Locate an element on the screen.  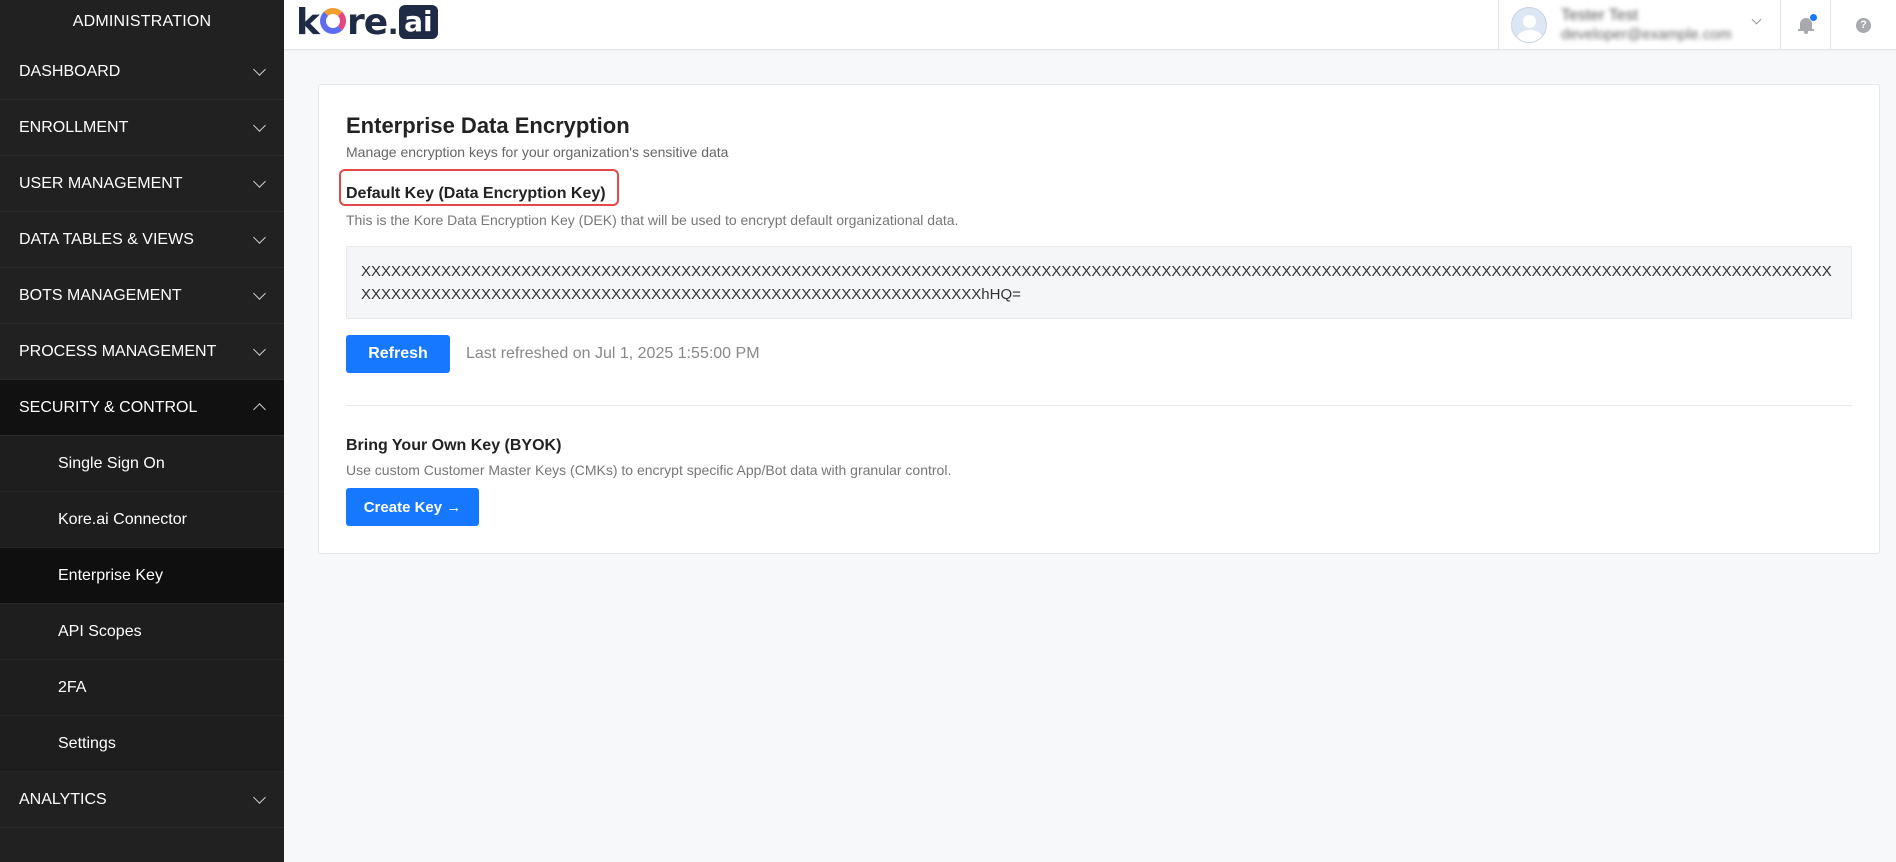
sidebar-subitem-2fa: 2FA is located at coordinates (142, 688).